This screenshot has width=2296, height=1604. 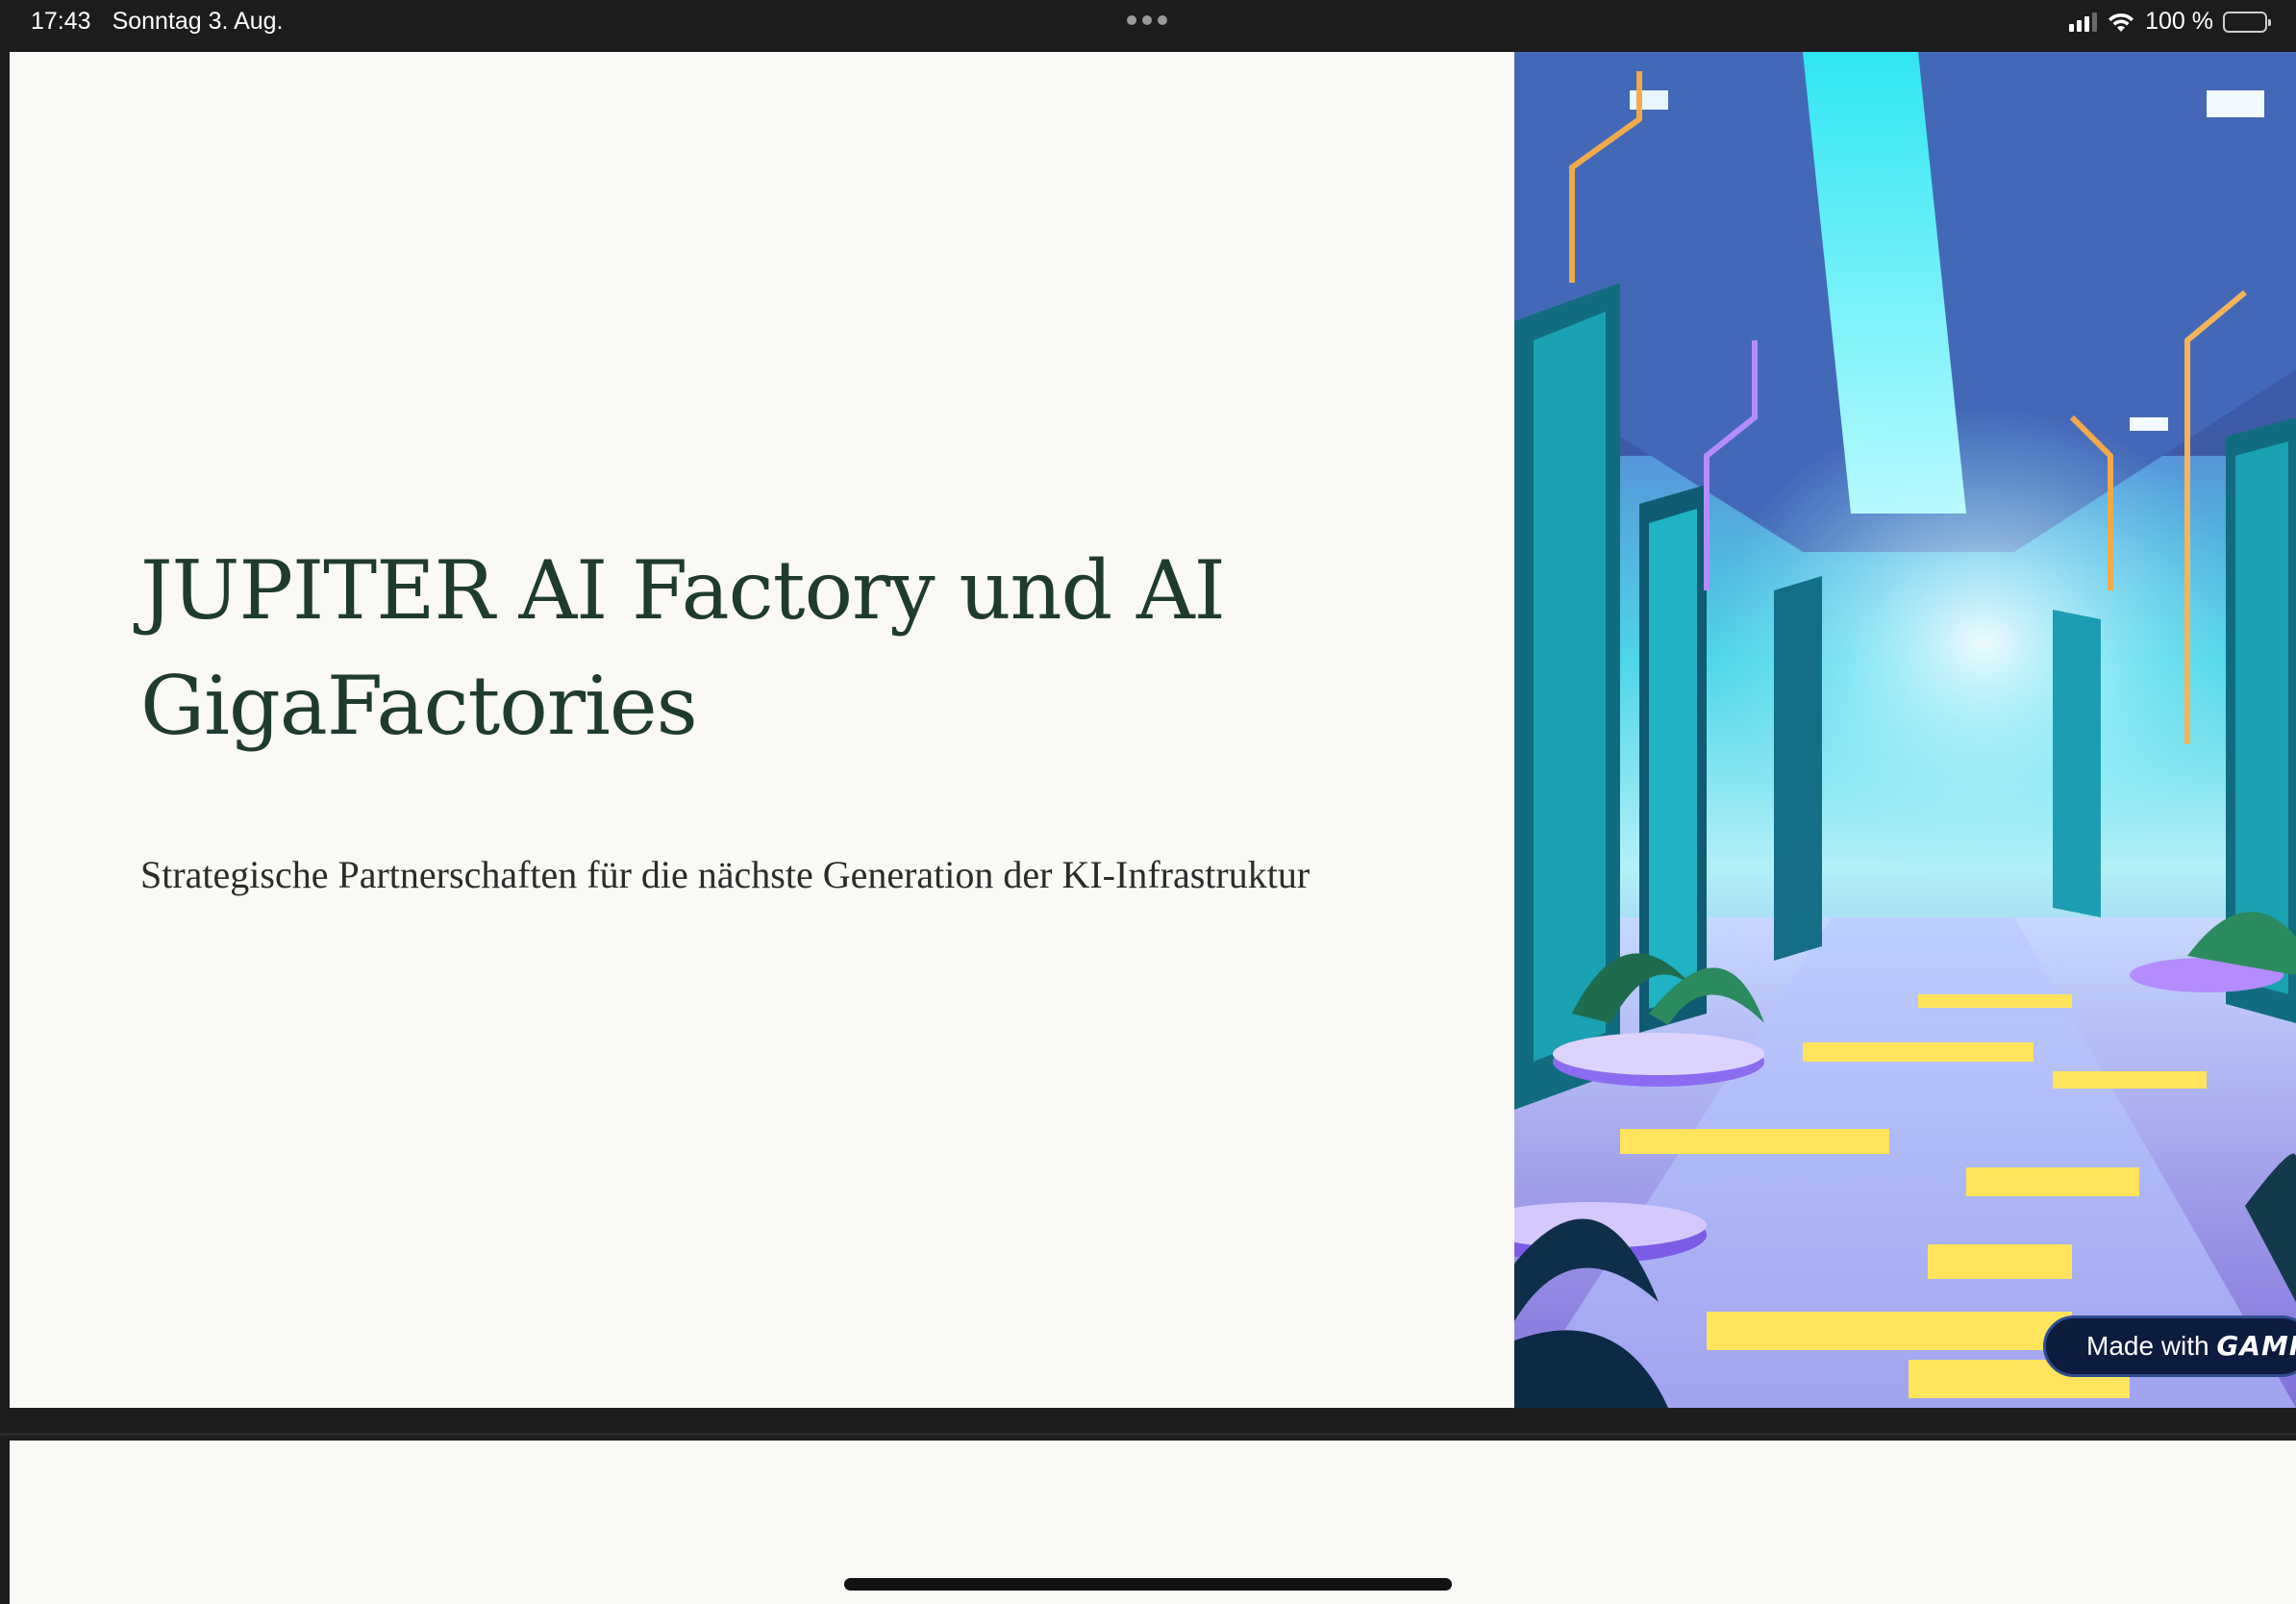 I want to click on status-right: 100 %, so click(x=2170, y=22).